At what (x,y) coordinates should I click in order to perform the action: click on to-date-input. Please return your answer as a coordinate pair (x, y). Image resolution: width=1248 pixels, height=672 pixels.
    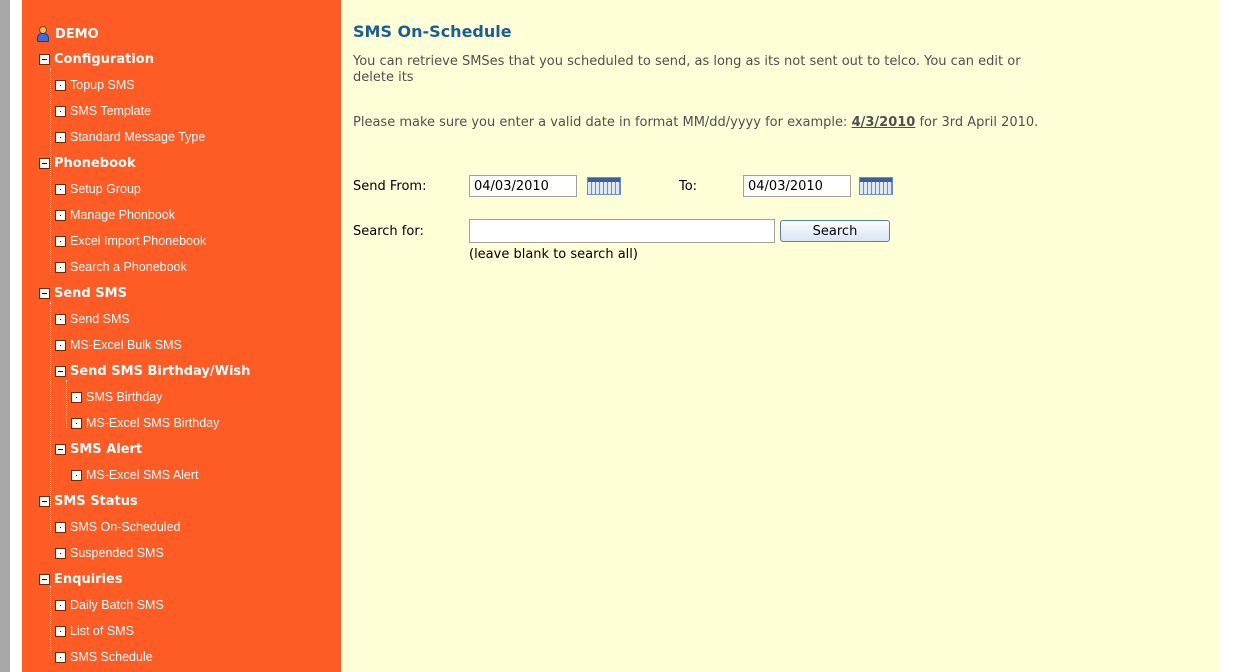
    Looking at the image, I should click on (797, 186).